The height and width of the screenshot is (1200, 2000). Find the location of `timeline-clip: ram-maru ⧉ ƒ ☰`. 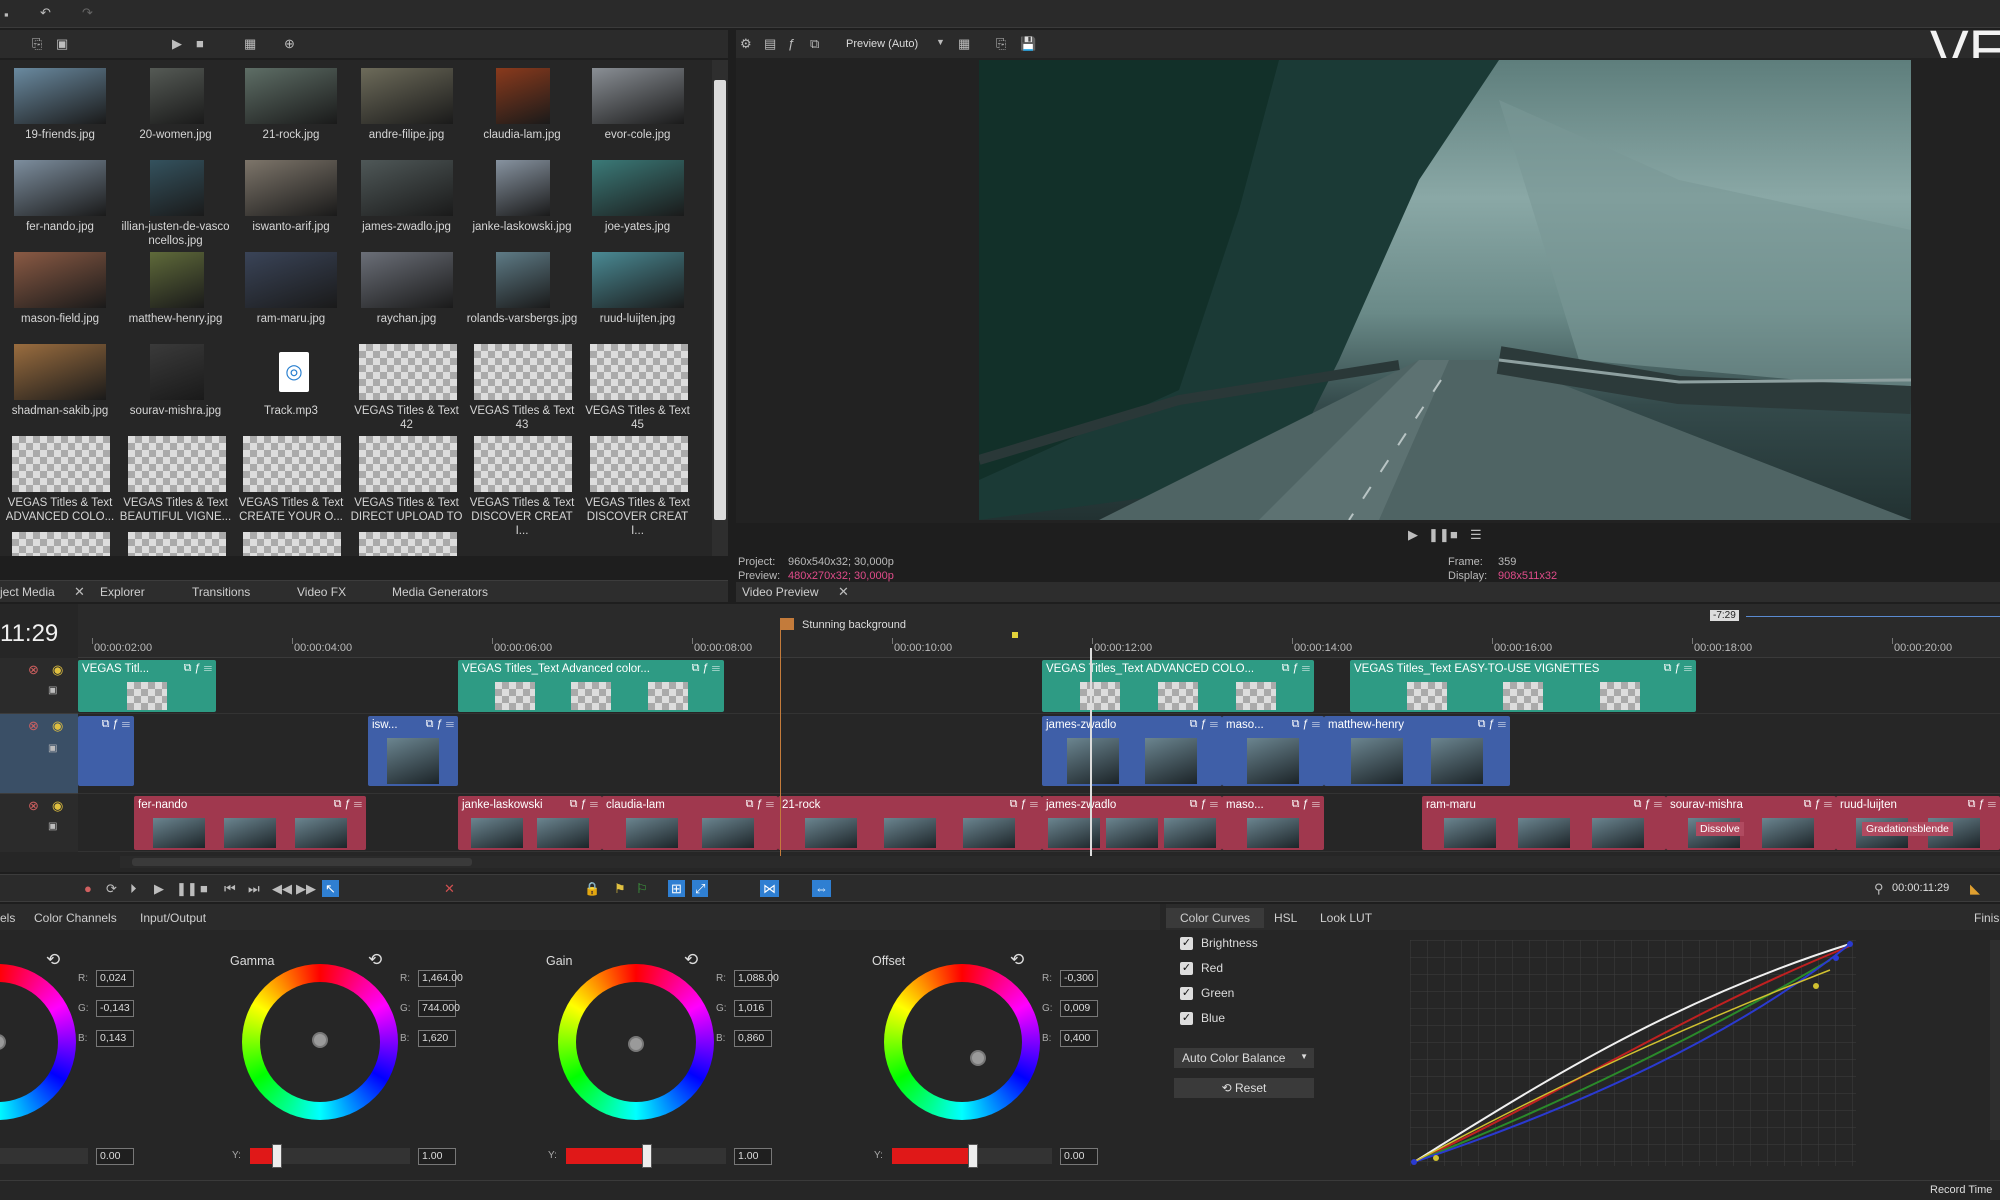

timeline-clip: ram-maru ⧉ ƒ ☰ is located at coordinates (1544, 823).